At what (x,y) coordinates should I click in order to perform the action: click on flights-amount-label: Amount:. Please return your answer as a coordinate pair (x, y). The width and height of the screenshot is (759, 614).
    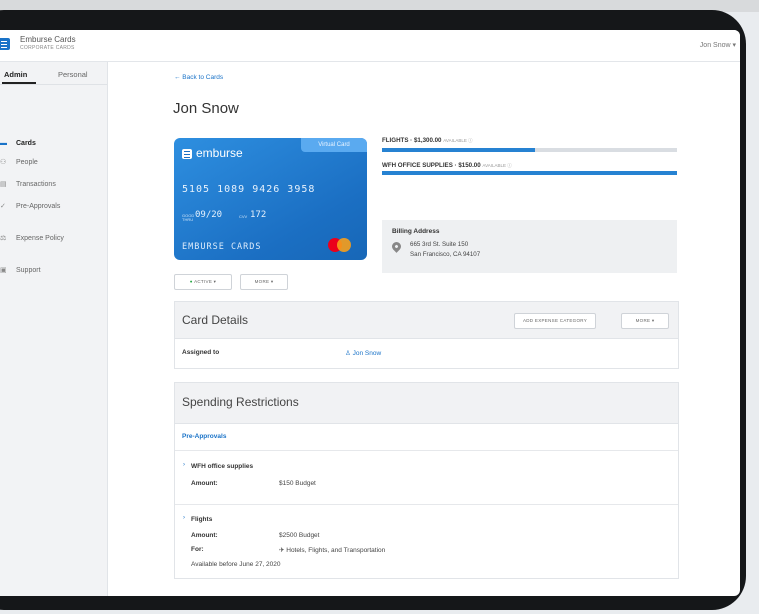
    Looking at the image, I should click on (204, 535).